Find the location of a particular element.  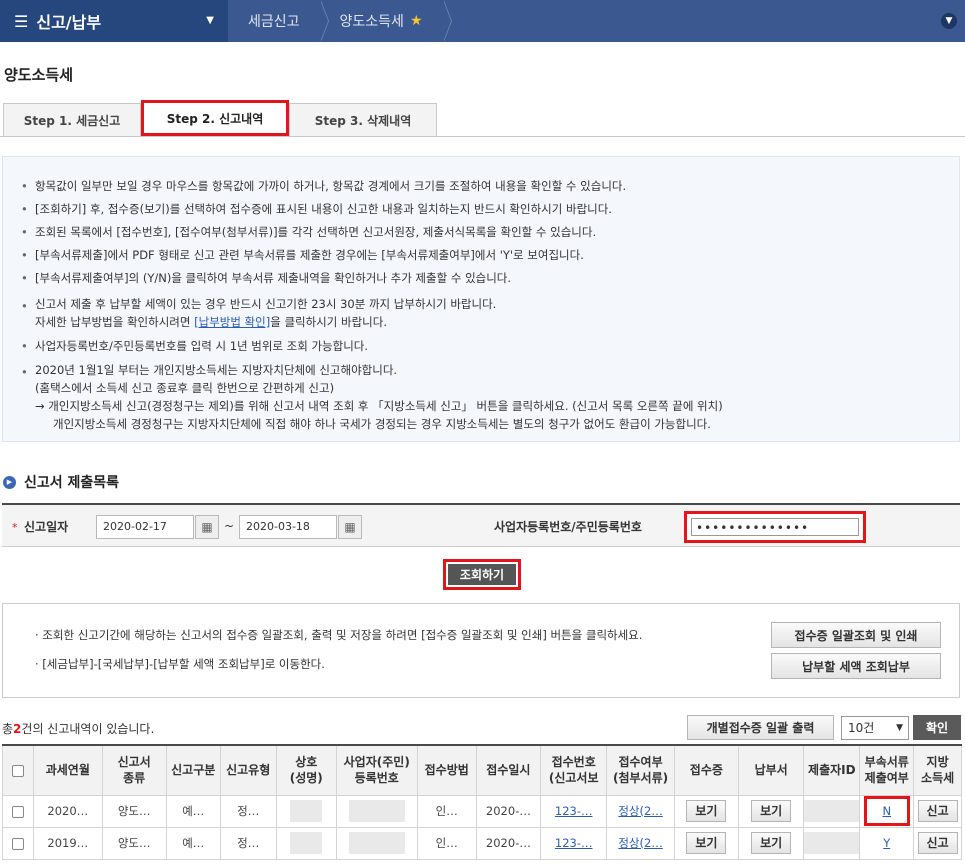

column-header: 접수증 is located at coordinates (706, 770).